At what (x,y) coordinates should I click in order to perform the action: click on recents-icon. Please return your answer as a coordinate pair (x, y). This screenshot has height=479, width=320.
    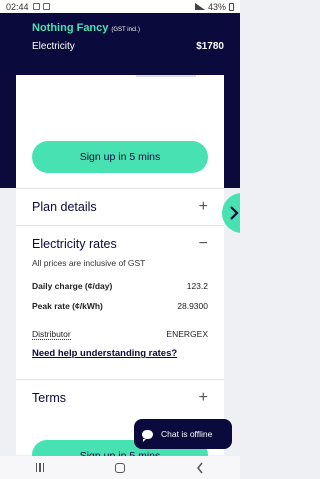
    Looking at the image, I should click on (40, 467).